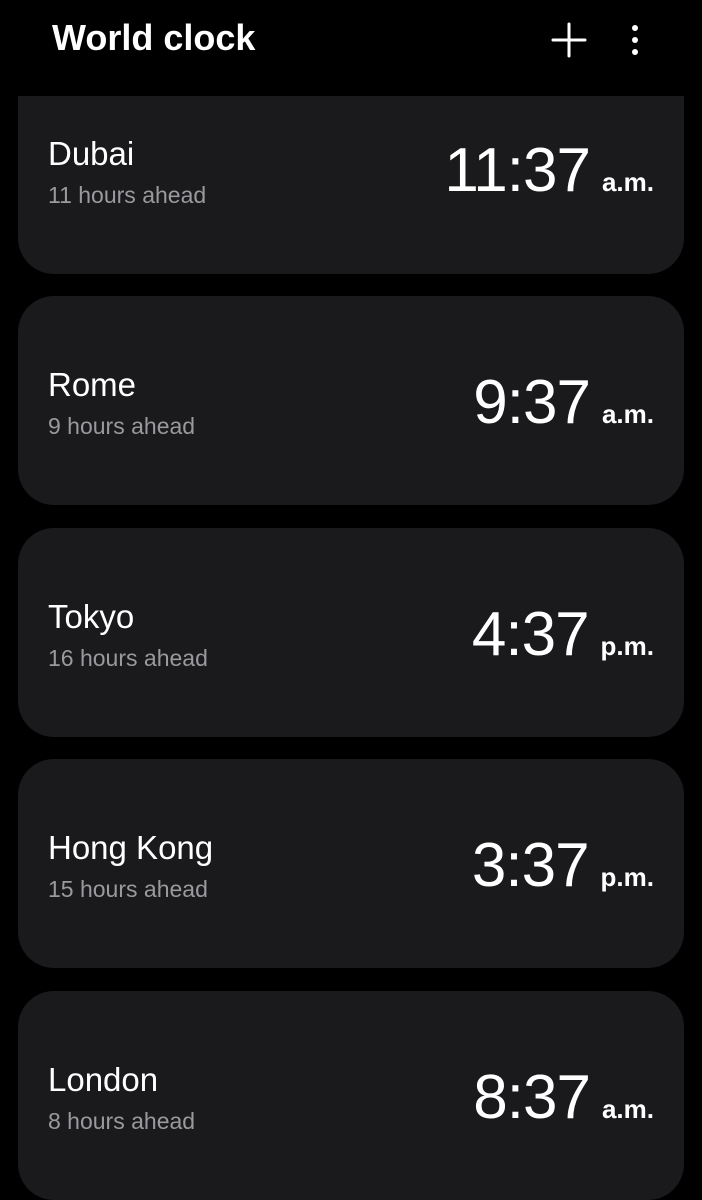  I want to click on clock-time: 8:37 a.m., so click(563, 1098).